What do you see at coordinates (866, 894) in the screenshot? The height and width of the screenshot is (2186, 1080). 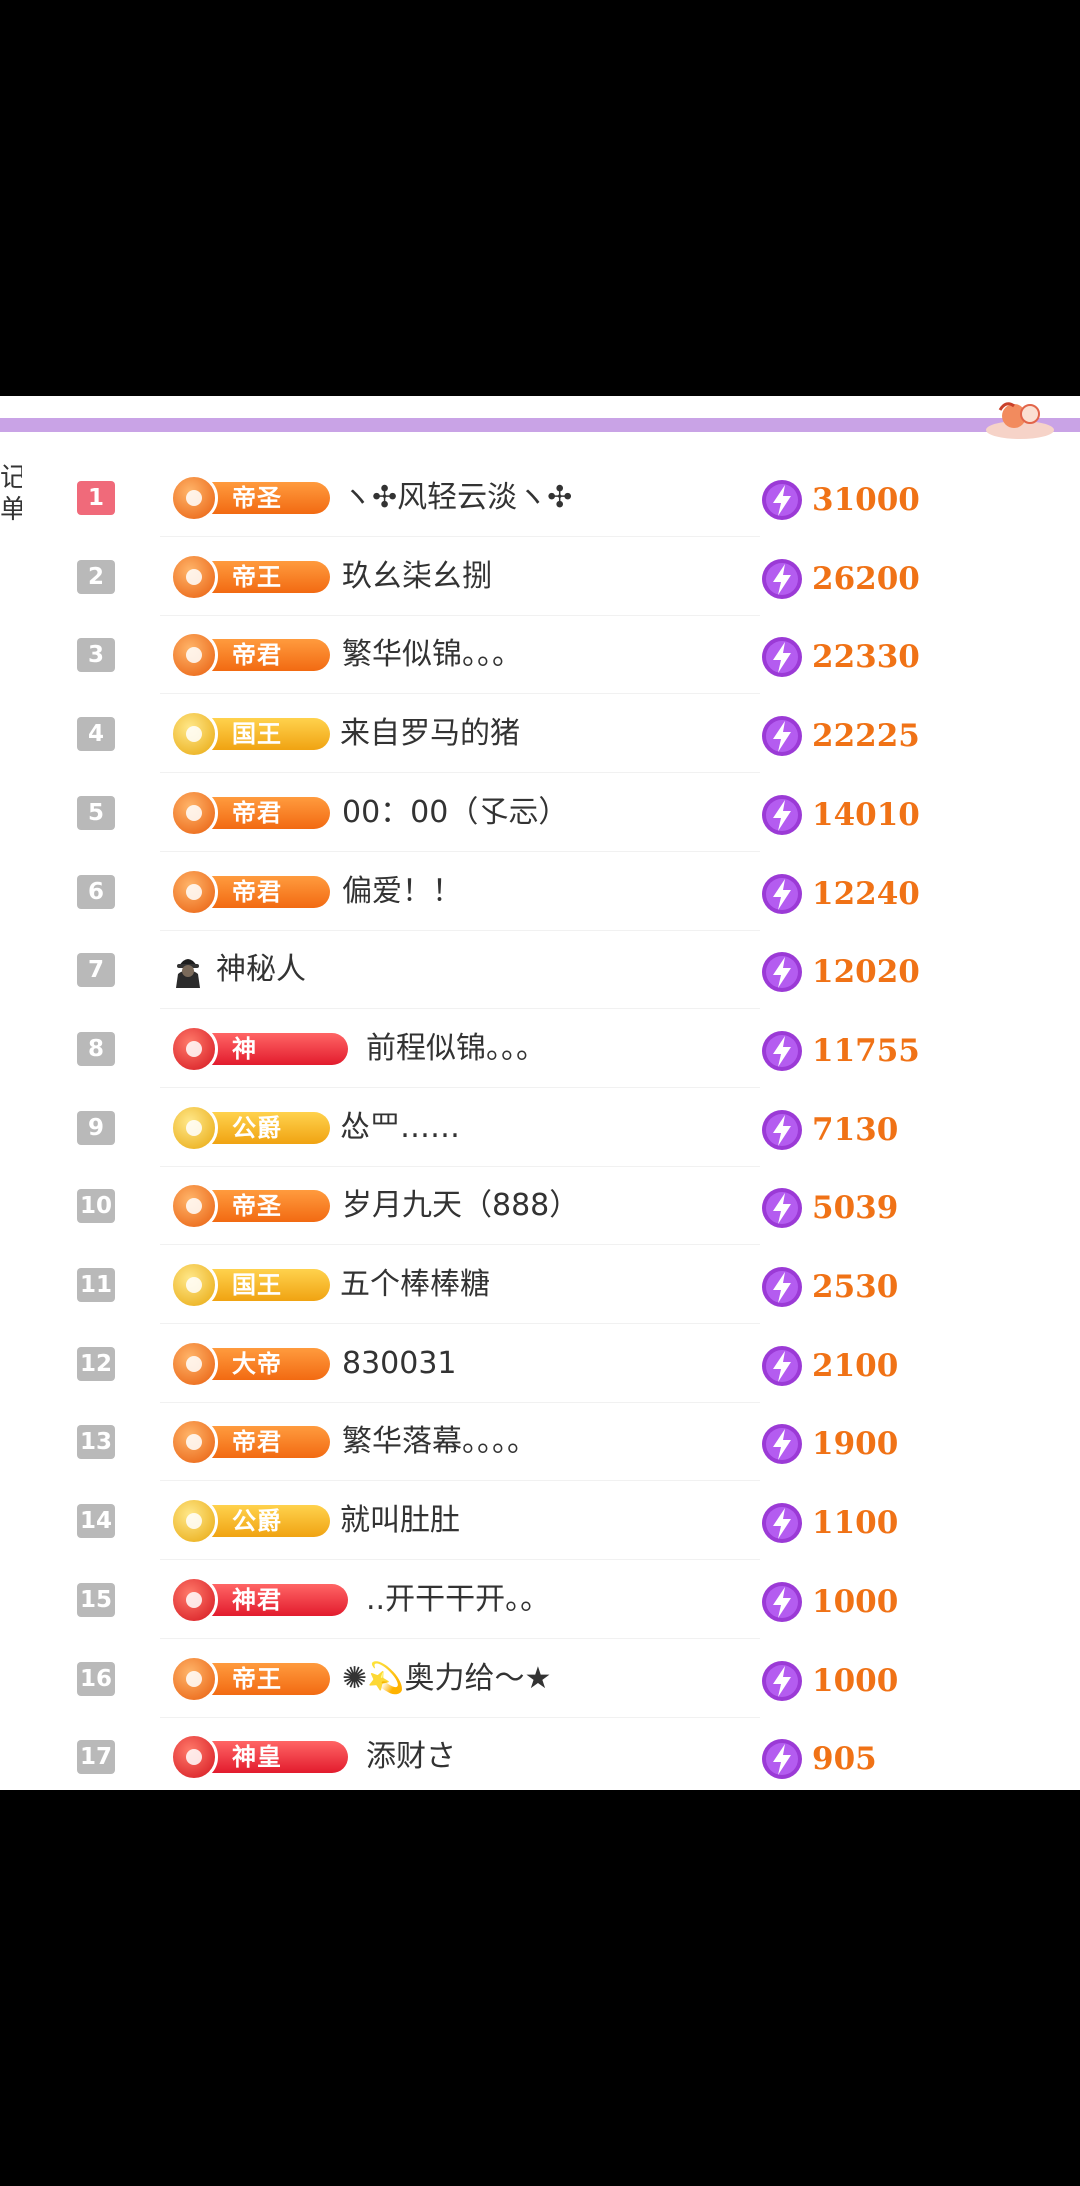 I see `contribution-amount: 12240` at bounding box center [866, 894].